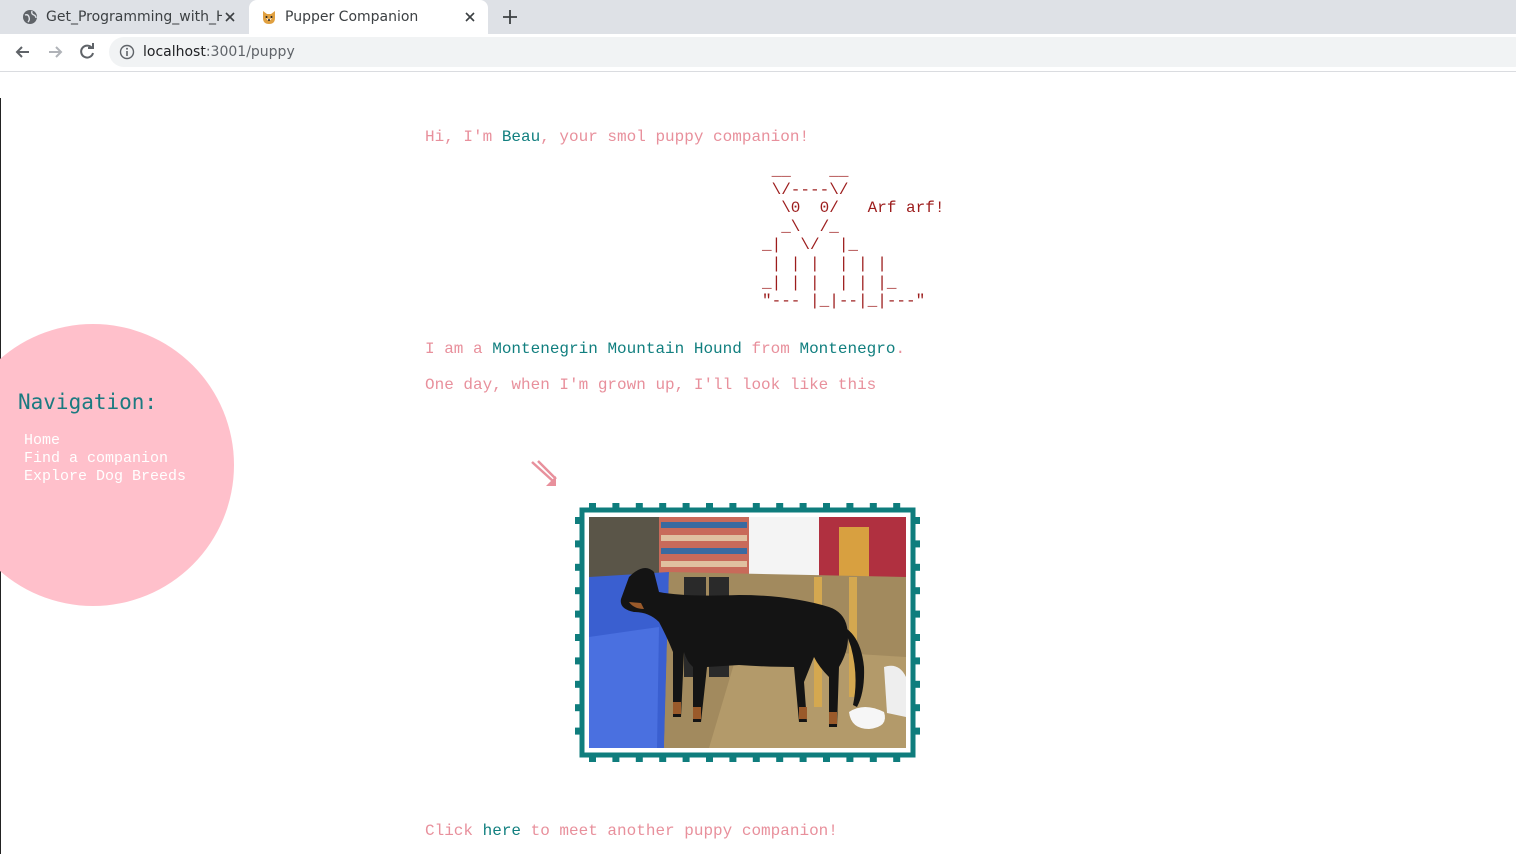 The height and width of the screenshot is (854, 1516). Describe the element at coordinates (105, 477) in the screenshot. I see `nav-link-explore-breeds: Explore Dog Breeds` at that location.